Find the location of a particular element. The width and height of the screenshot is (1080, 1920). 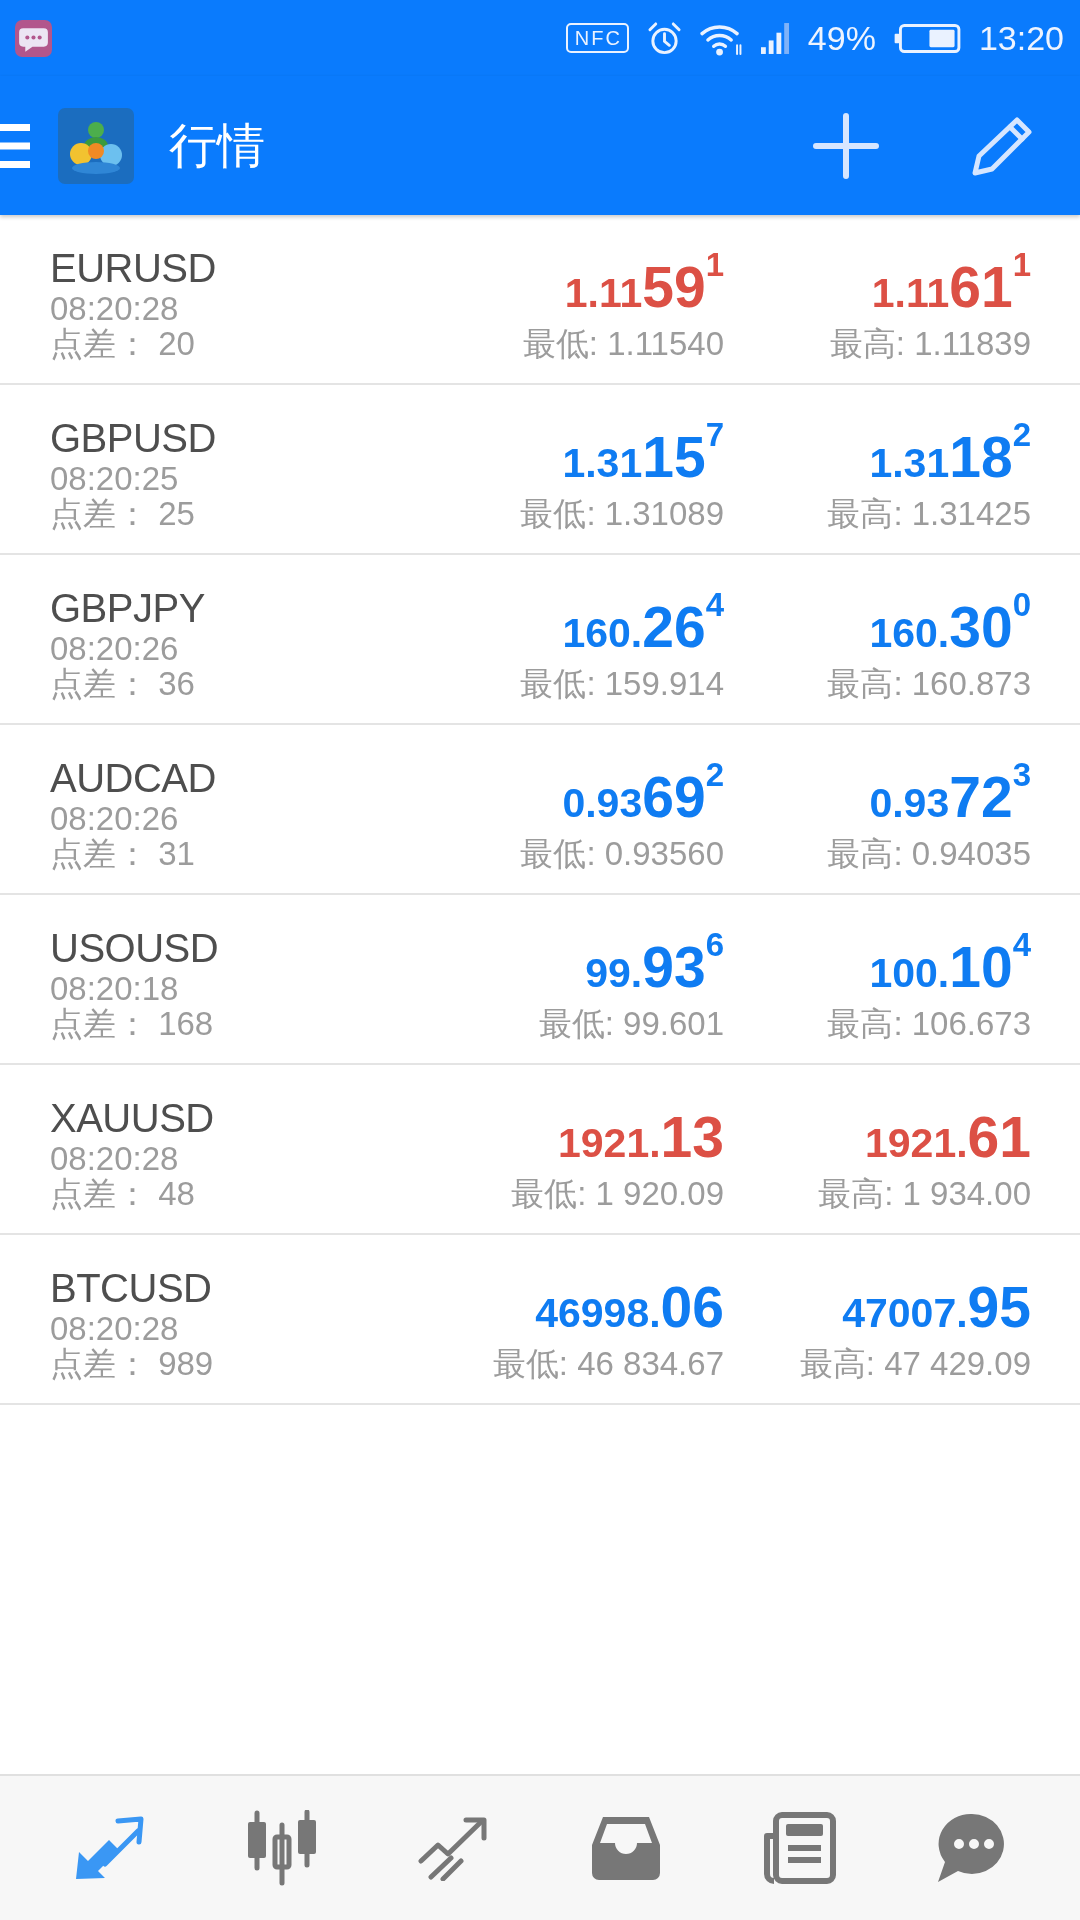

spread-value: 点差： 25 is located at coordinates (122, 514).